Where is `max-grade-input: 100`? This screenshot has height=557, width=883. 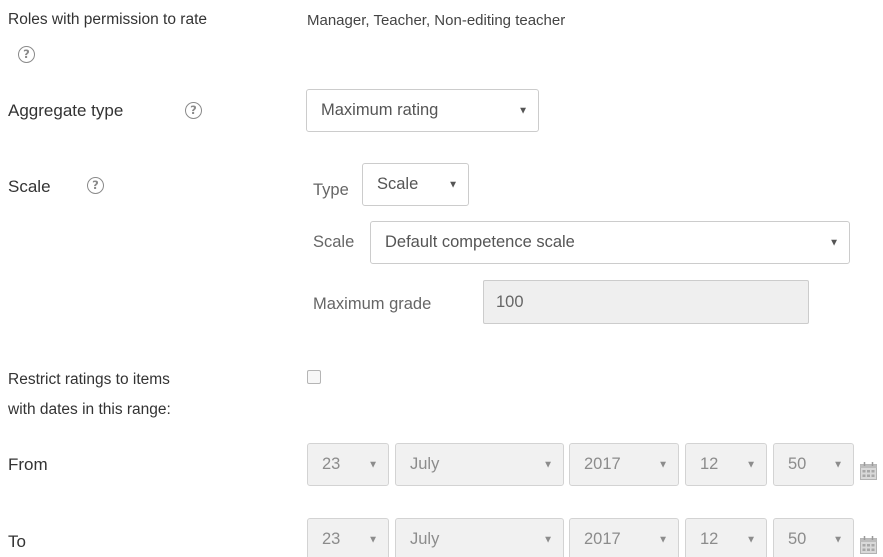 max-grade-input: 100 is located at coordinates (646, 302).